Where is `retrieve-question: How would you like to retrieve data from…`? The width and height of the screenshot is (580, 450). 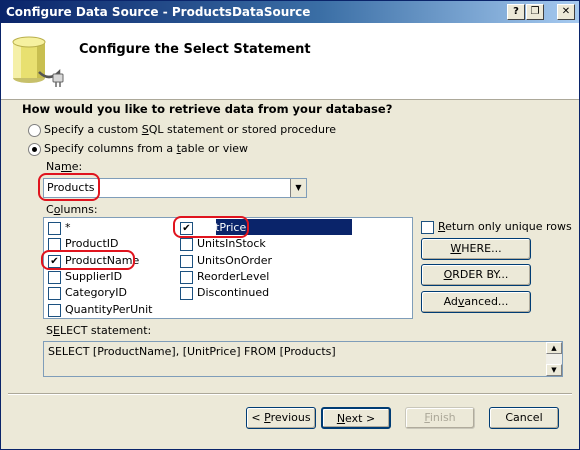
retrieve-question: How would you like to retrieve data from… is located at coordinates (207, 109).